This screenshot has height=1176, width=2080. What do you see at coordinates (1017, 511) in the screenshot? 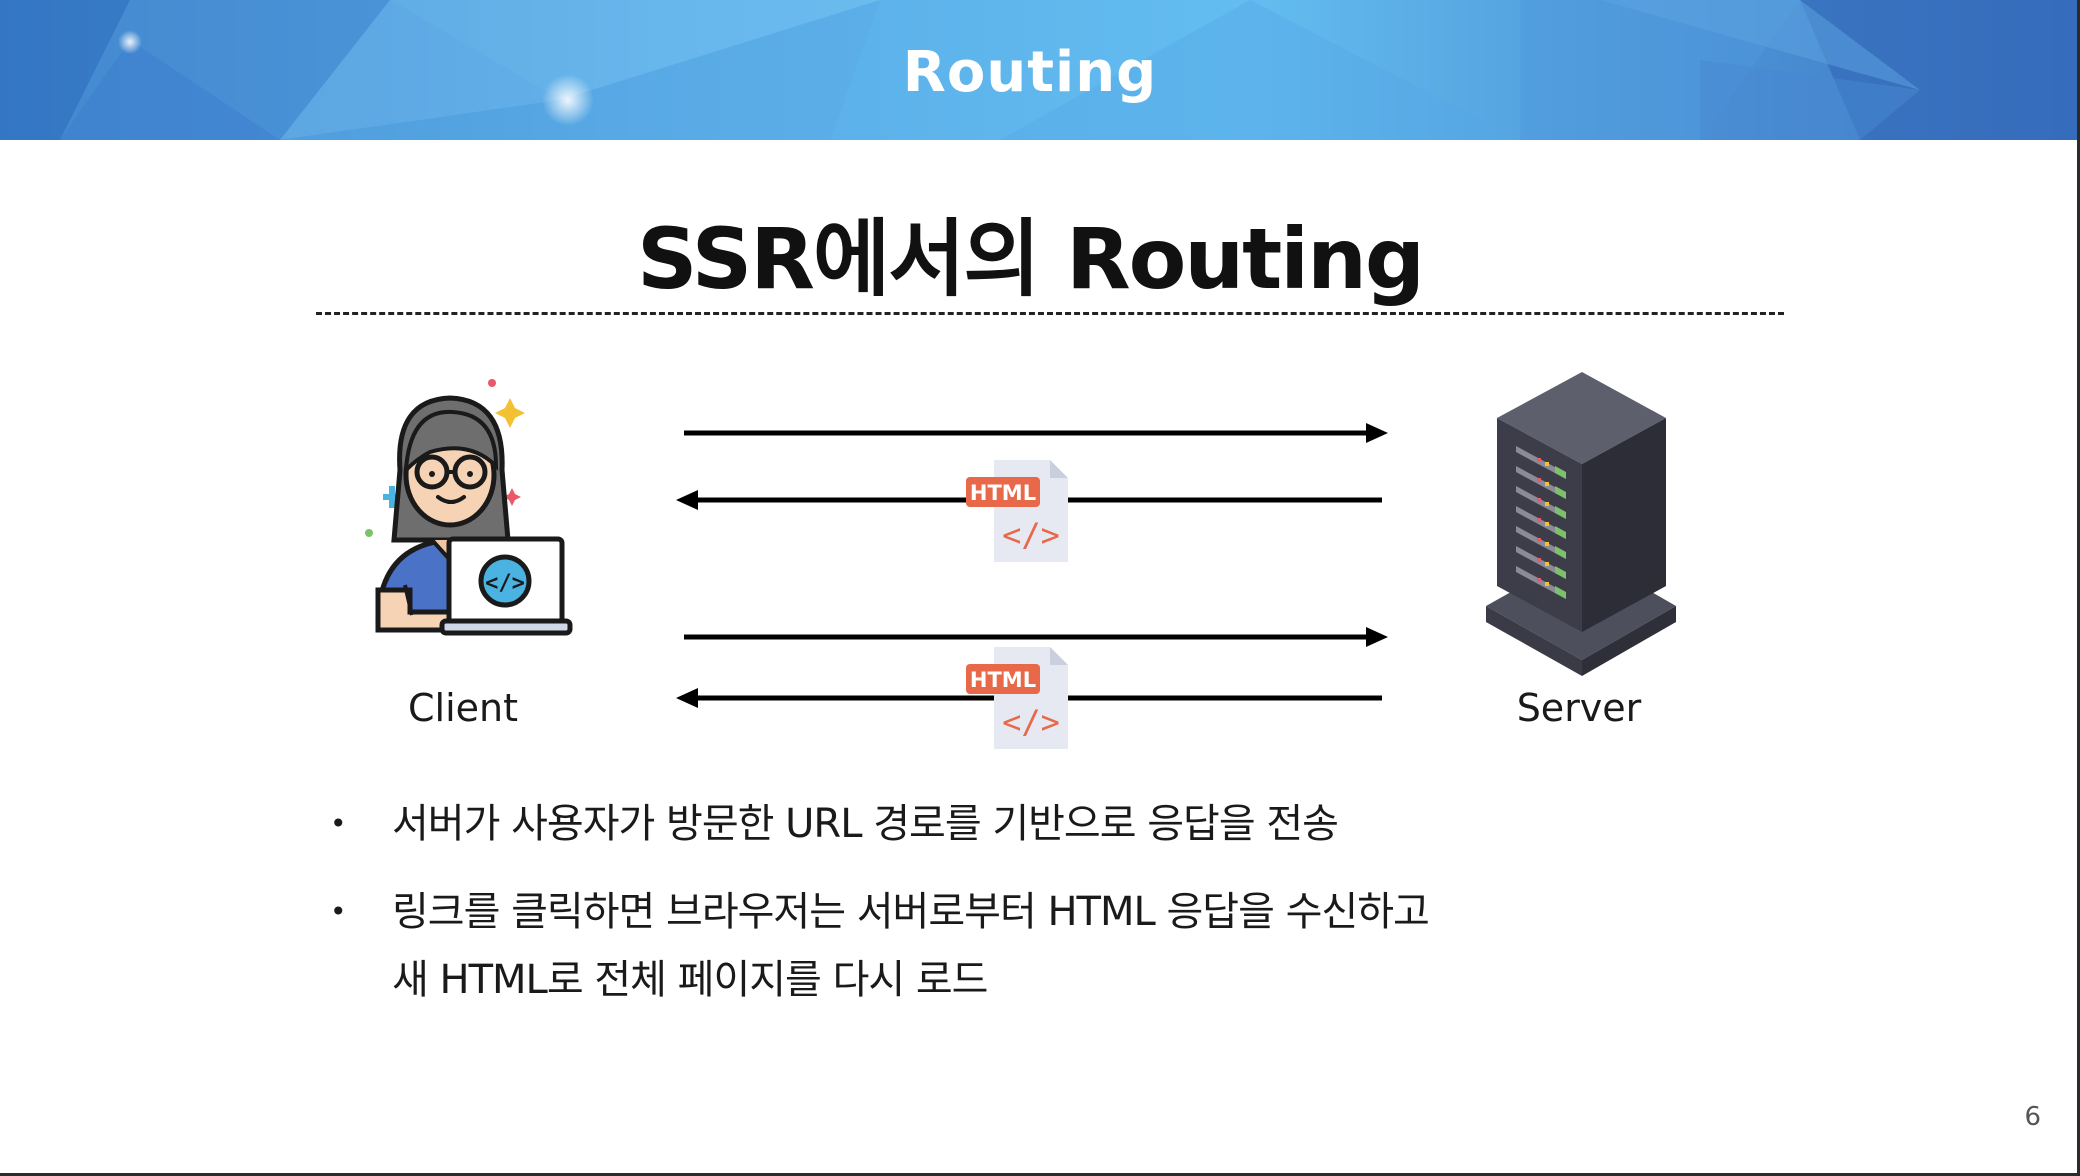
I see `html-document-icon: HTML </>` at bounding box center [1017, 511].